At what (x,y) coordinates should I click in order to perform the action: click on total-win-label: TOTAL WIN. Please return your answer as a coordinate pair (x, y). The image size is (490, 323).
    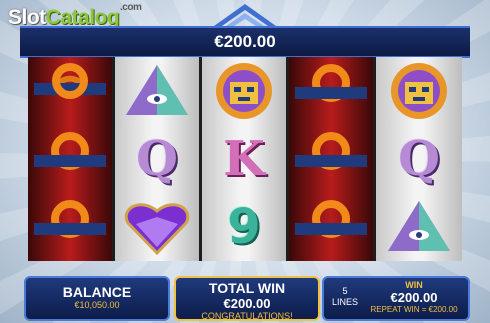
    Looking at the image, I should click on (247, 288).